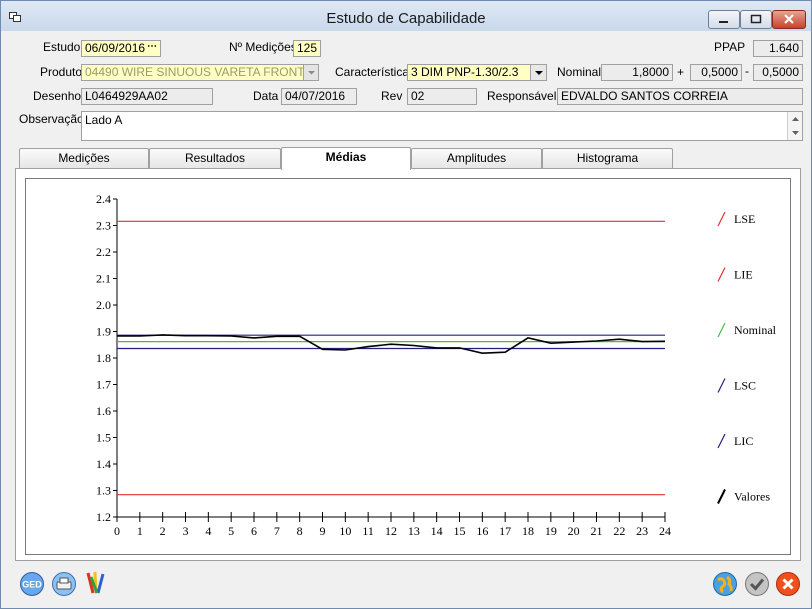  I want to click on estudo-date-value: 06/09/2016, so click(115, 48).